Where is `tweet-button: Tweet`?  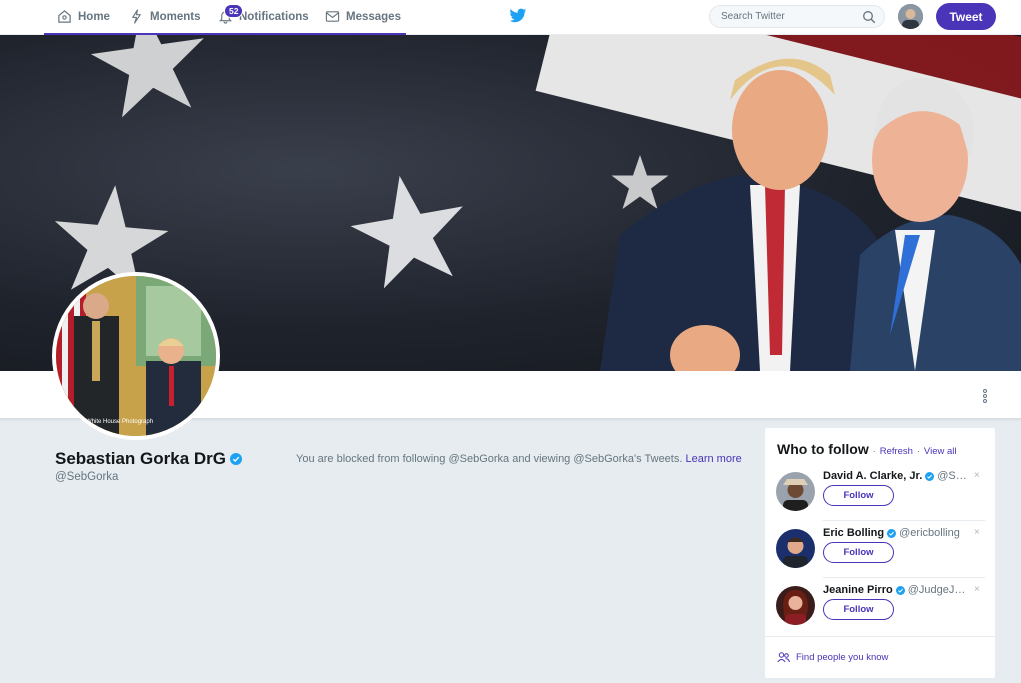
tweet-button: Tweet is located at coordinates (966, 16).